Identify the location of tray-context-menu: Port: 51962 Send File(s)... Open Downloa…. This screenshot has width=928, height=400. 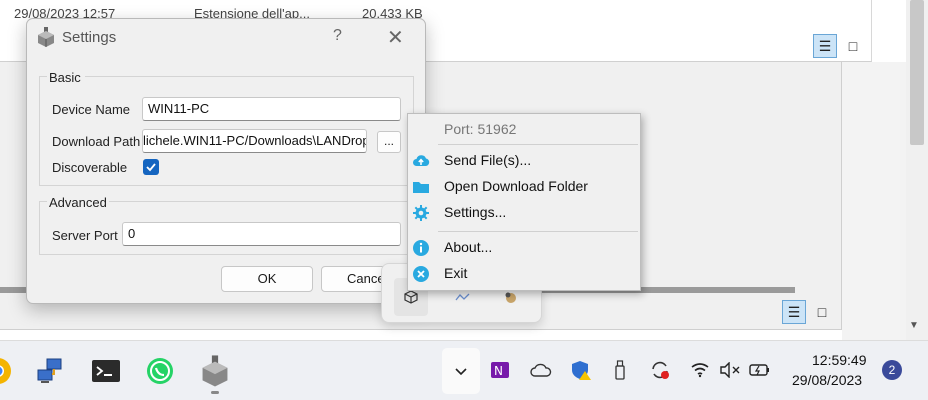
(524, 202).